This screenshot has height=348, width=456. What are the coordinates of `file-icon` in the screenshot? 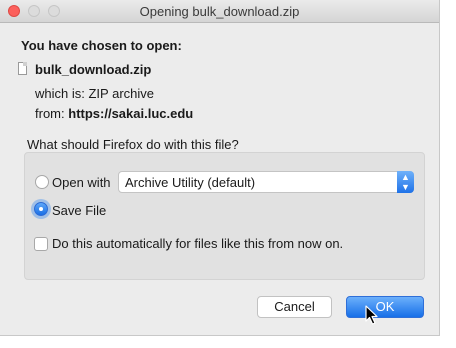 It's located at (22, 68).